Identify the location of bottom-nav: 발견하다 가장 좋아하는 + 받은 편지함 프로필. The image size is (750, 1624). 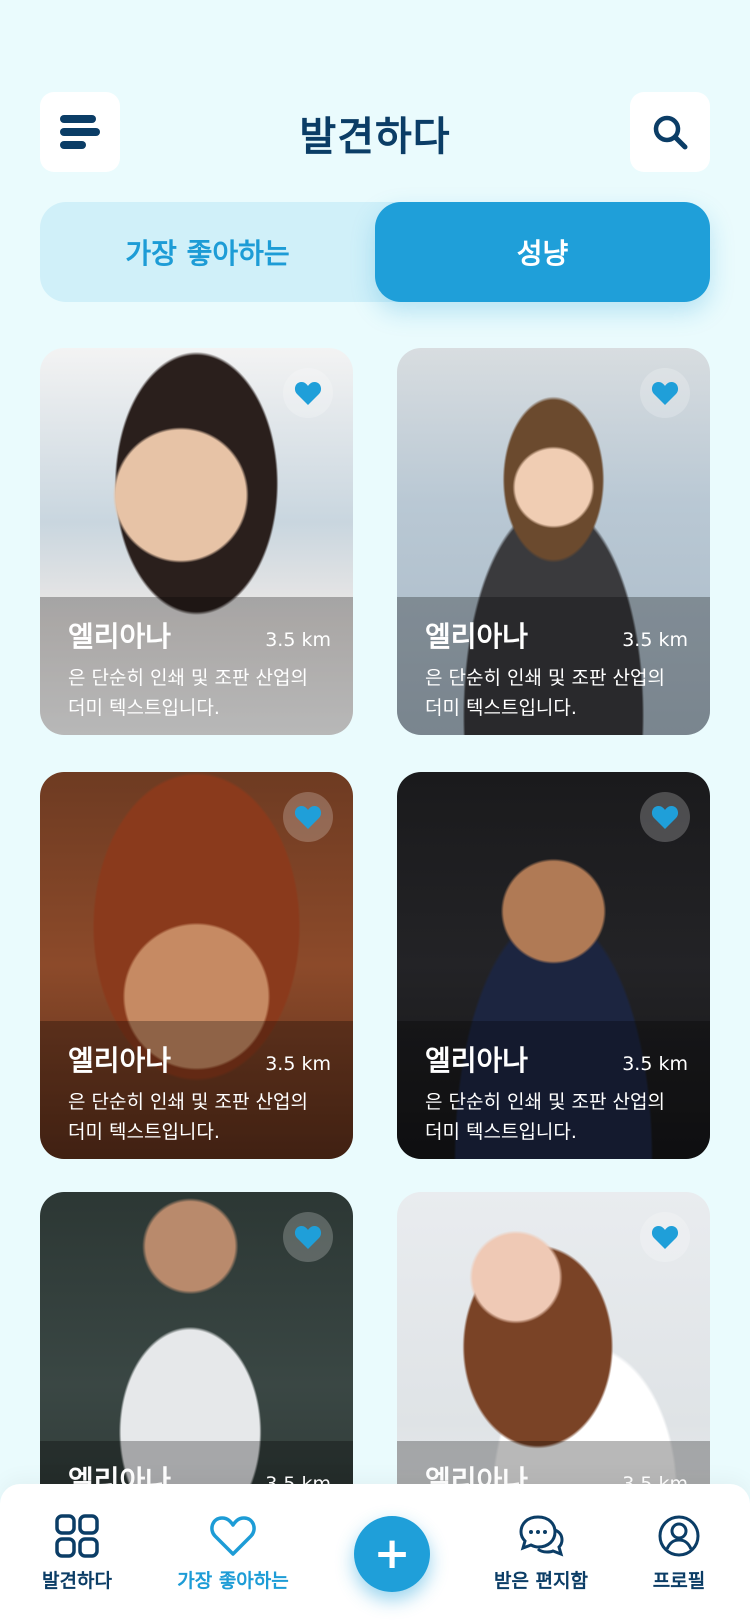
(375, 1554).